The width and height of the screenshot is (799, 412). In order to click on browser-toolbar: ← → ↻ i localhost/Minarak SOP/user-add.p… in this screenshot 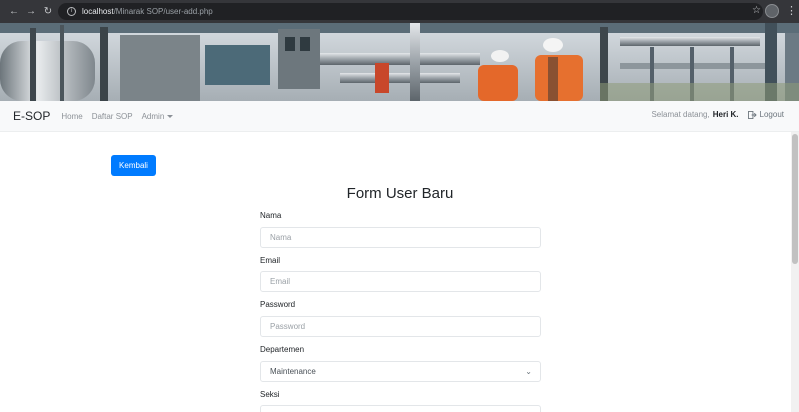, I will do `click(399, 11)`.